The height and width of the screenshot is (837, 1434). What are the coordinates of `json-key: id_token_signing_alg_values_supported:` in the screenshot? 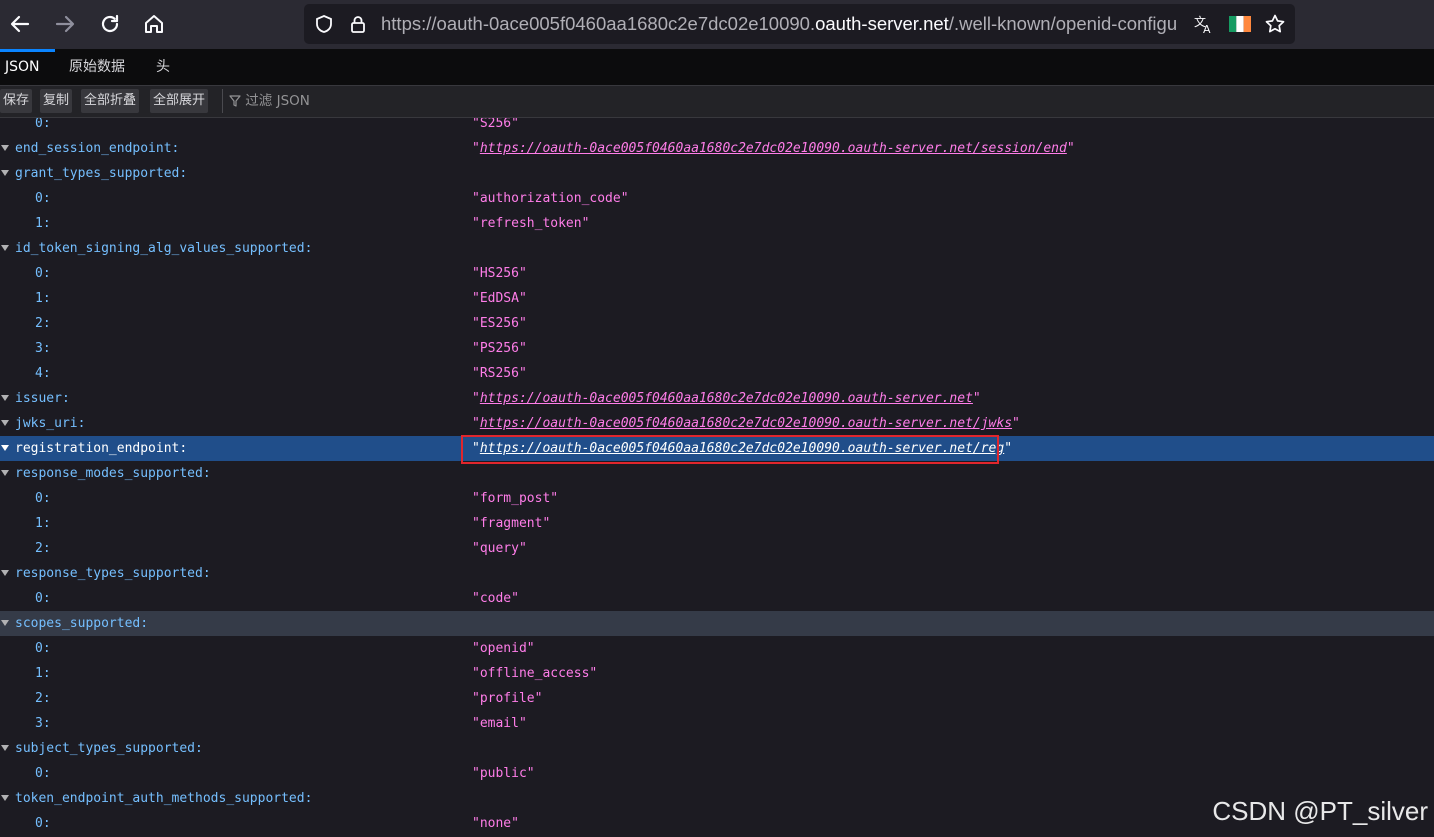 It's located at (164, 248).